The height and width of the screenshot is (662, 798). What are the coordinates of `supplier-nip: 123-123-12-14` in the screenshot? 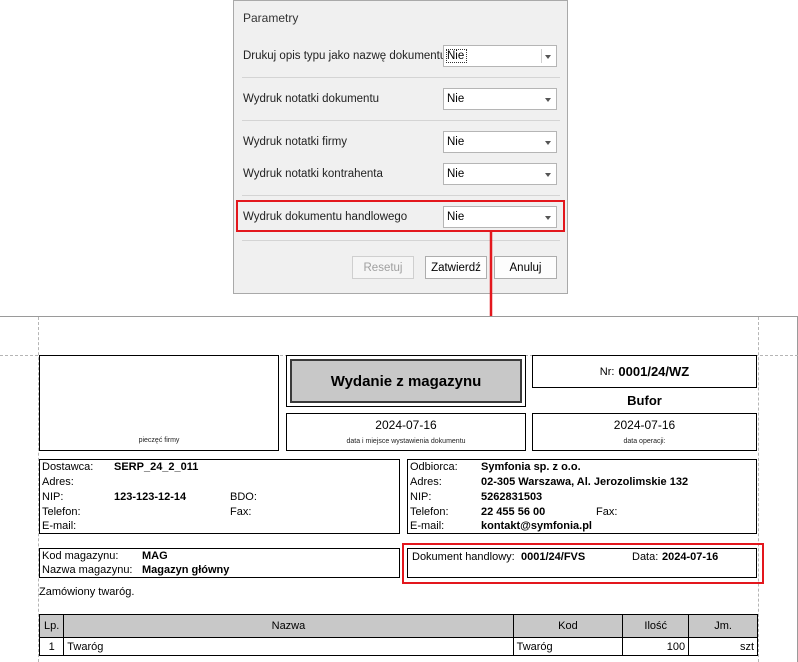 It's located at (150, 497).